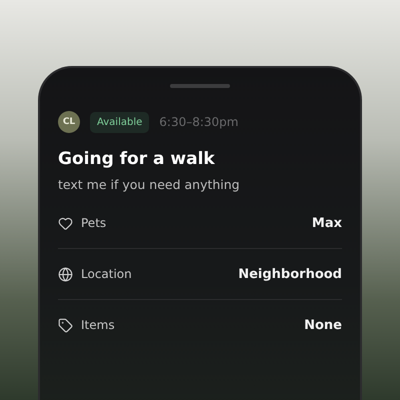  Describe the element at coordinates (323, 325) in the screenshot. I see `detail-value: None` at that location.